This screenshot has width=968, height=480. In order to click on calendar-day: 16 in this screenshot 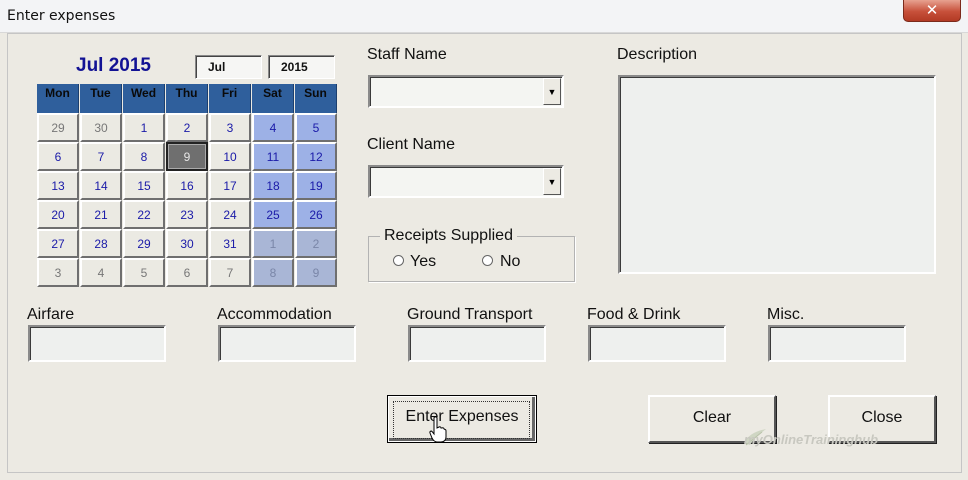, I will do `click(187, 185)`.